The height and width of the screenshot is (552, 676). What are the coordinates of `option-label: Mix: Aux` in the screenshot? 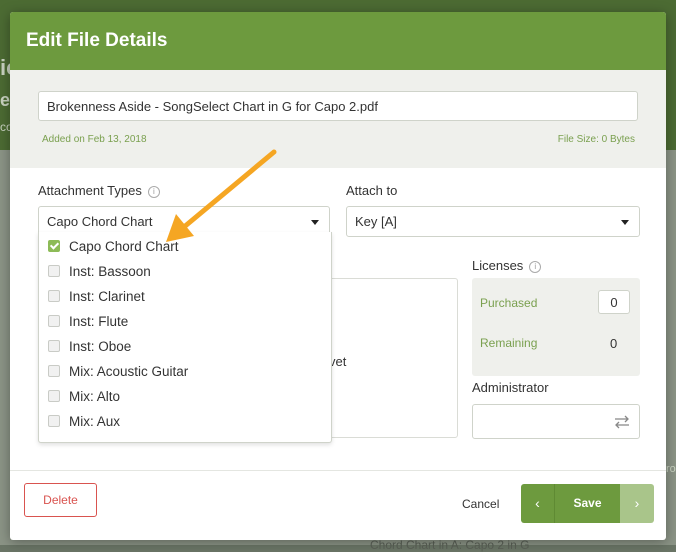 It's located at (95, 421).